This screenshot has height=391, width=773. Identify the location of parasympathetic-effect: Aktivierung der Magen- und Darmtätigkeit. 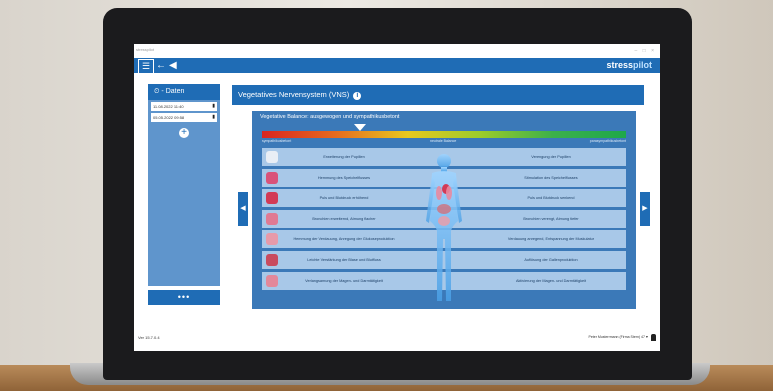
(551, 280).